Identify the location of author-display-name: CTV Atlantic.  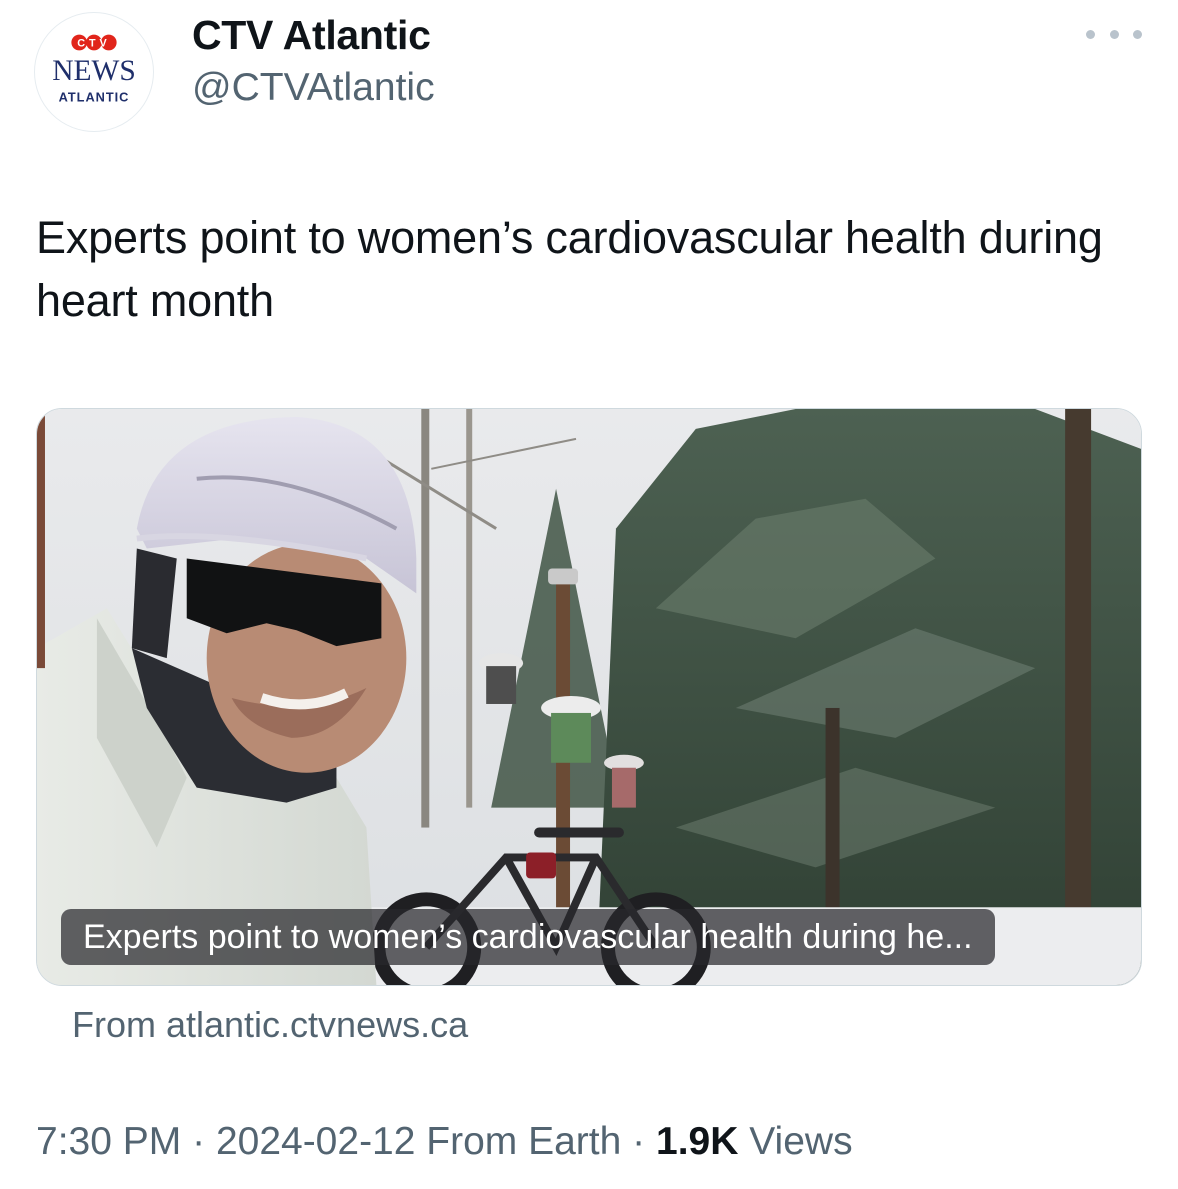
(311, 35).